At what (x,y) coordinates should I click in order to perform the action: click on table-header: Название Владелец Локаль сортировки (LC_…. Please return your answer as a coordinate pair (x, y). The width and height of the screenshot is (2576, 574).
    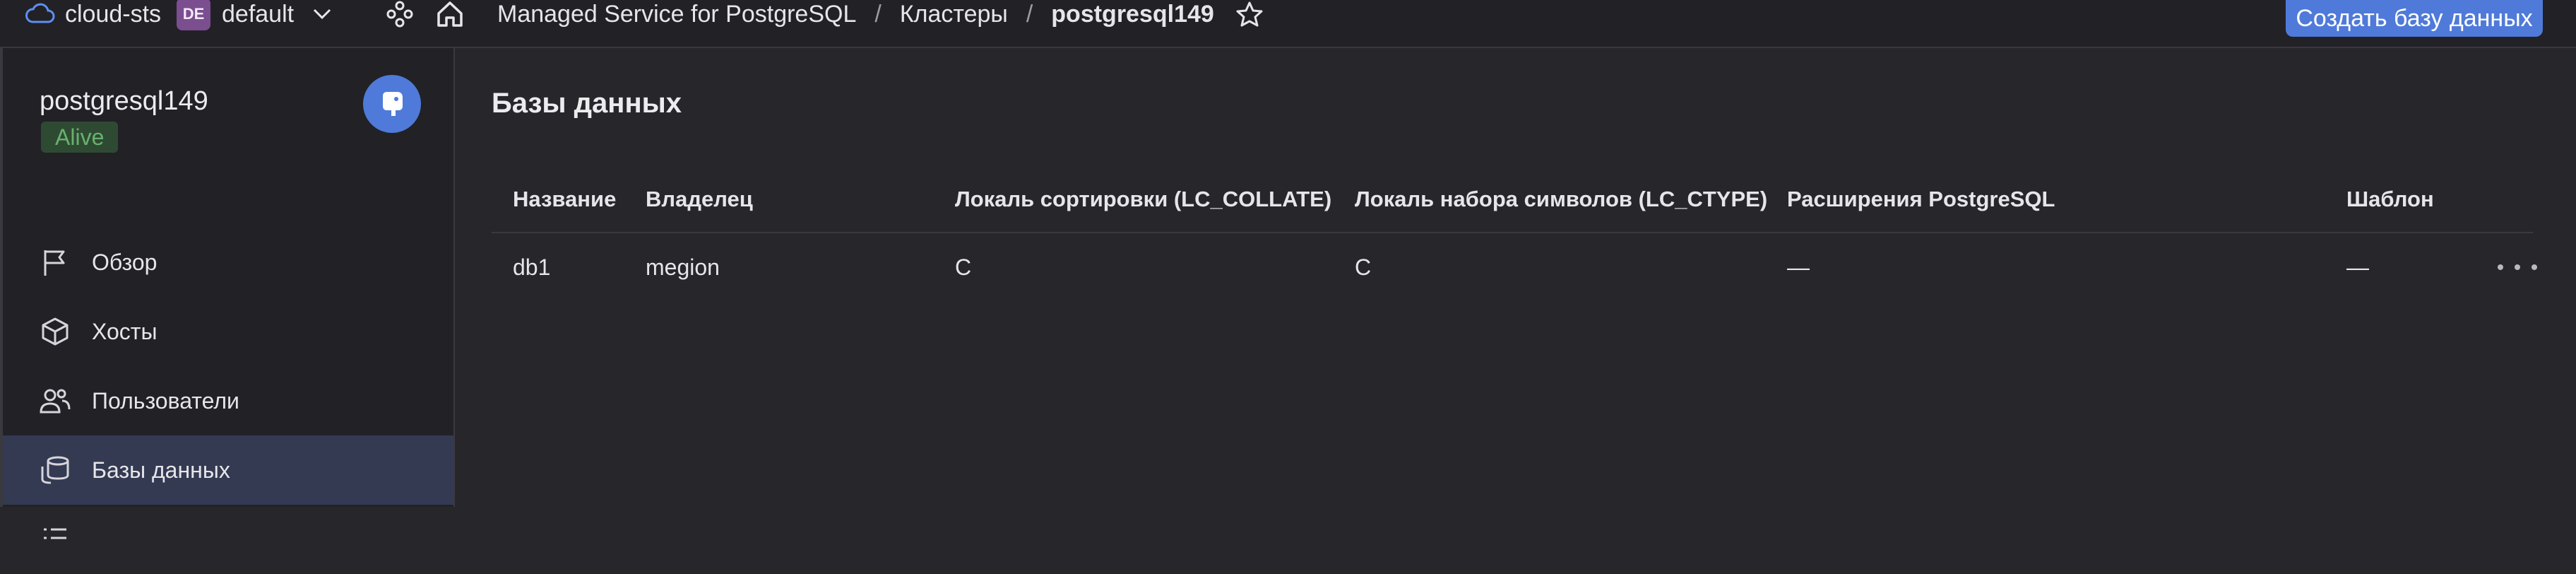
    Looking at the image, I should click on (1512, 200).